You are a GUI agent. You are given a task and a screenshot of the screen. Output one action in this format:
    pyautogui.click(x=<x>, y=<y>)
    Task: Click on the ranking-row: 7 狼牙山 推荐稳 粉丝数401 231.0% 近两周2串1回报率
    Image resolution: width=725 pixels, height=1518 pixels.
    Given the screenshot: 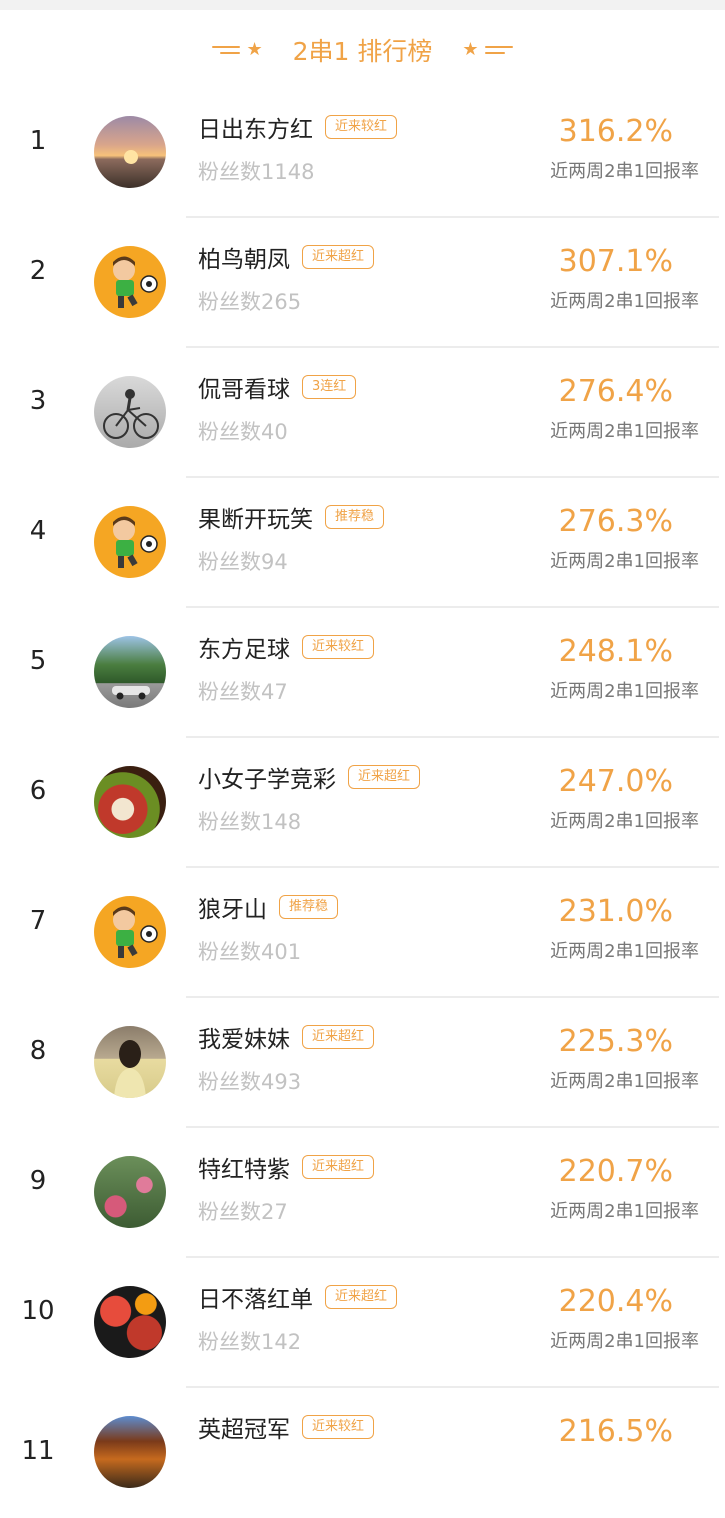 What is the action you would take?
    pyautogui.click(x=362, y=933)
    